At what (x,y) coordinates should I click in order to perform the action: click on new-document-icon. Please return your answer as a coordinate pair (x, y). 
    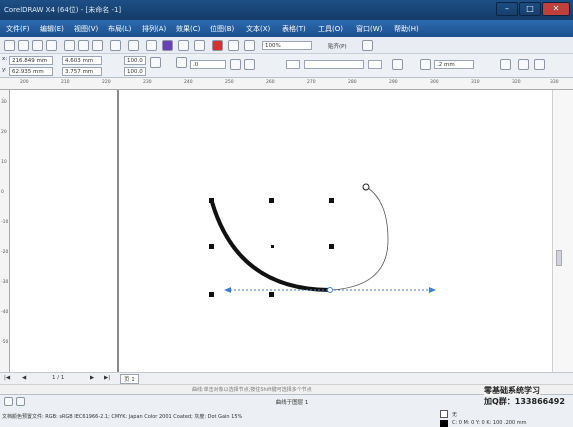
    Looking at the image, I should click on (9, 45).